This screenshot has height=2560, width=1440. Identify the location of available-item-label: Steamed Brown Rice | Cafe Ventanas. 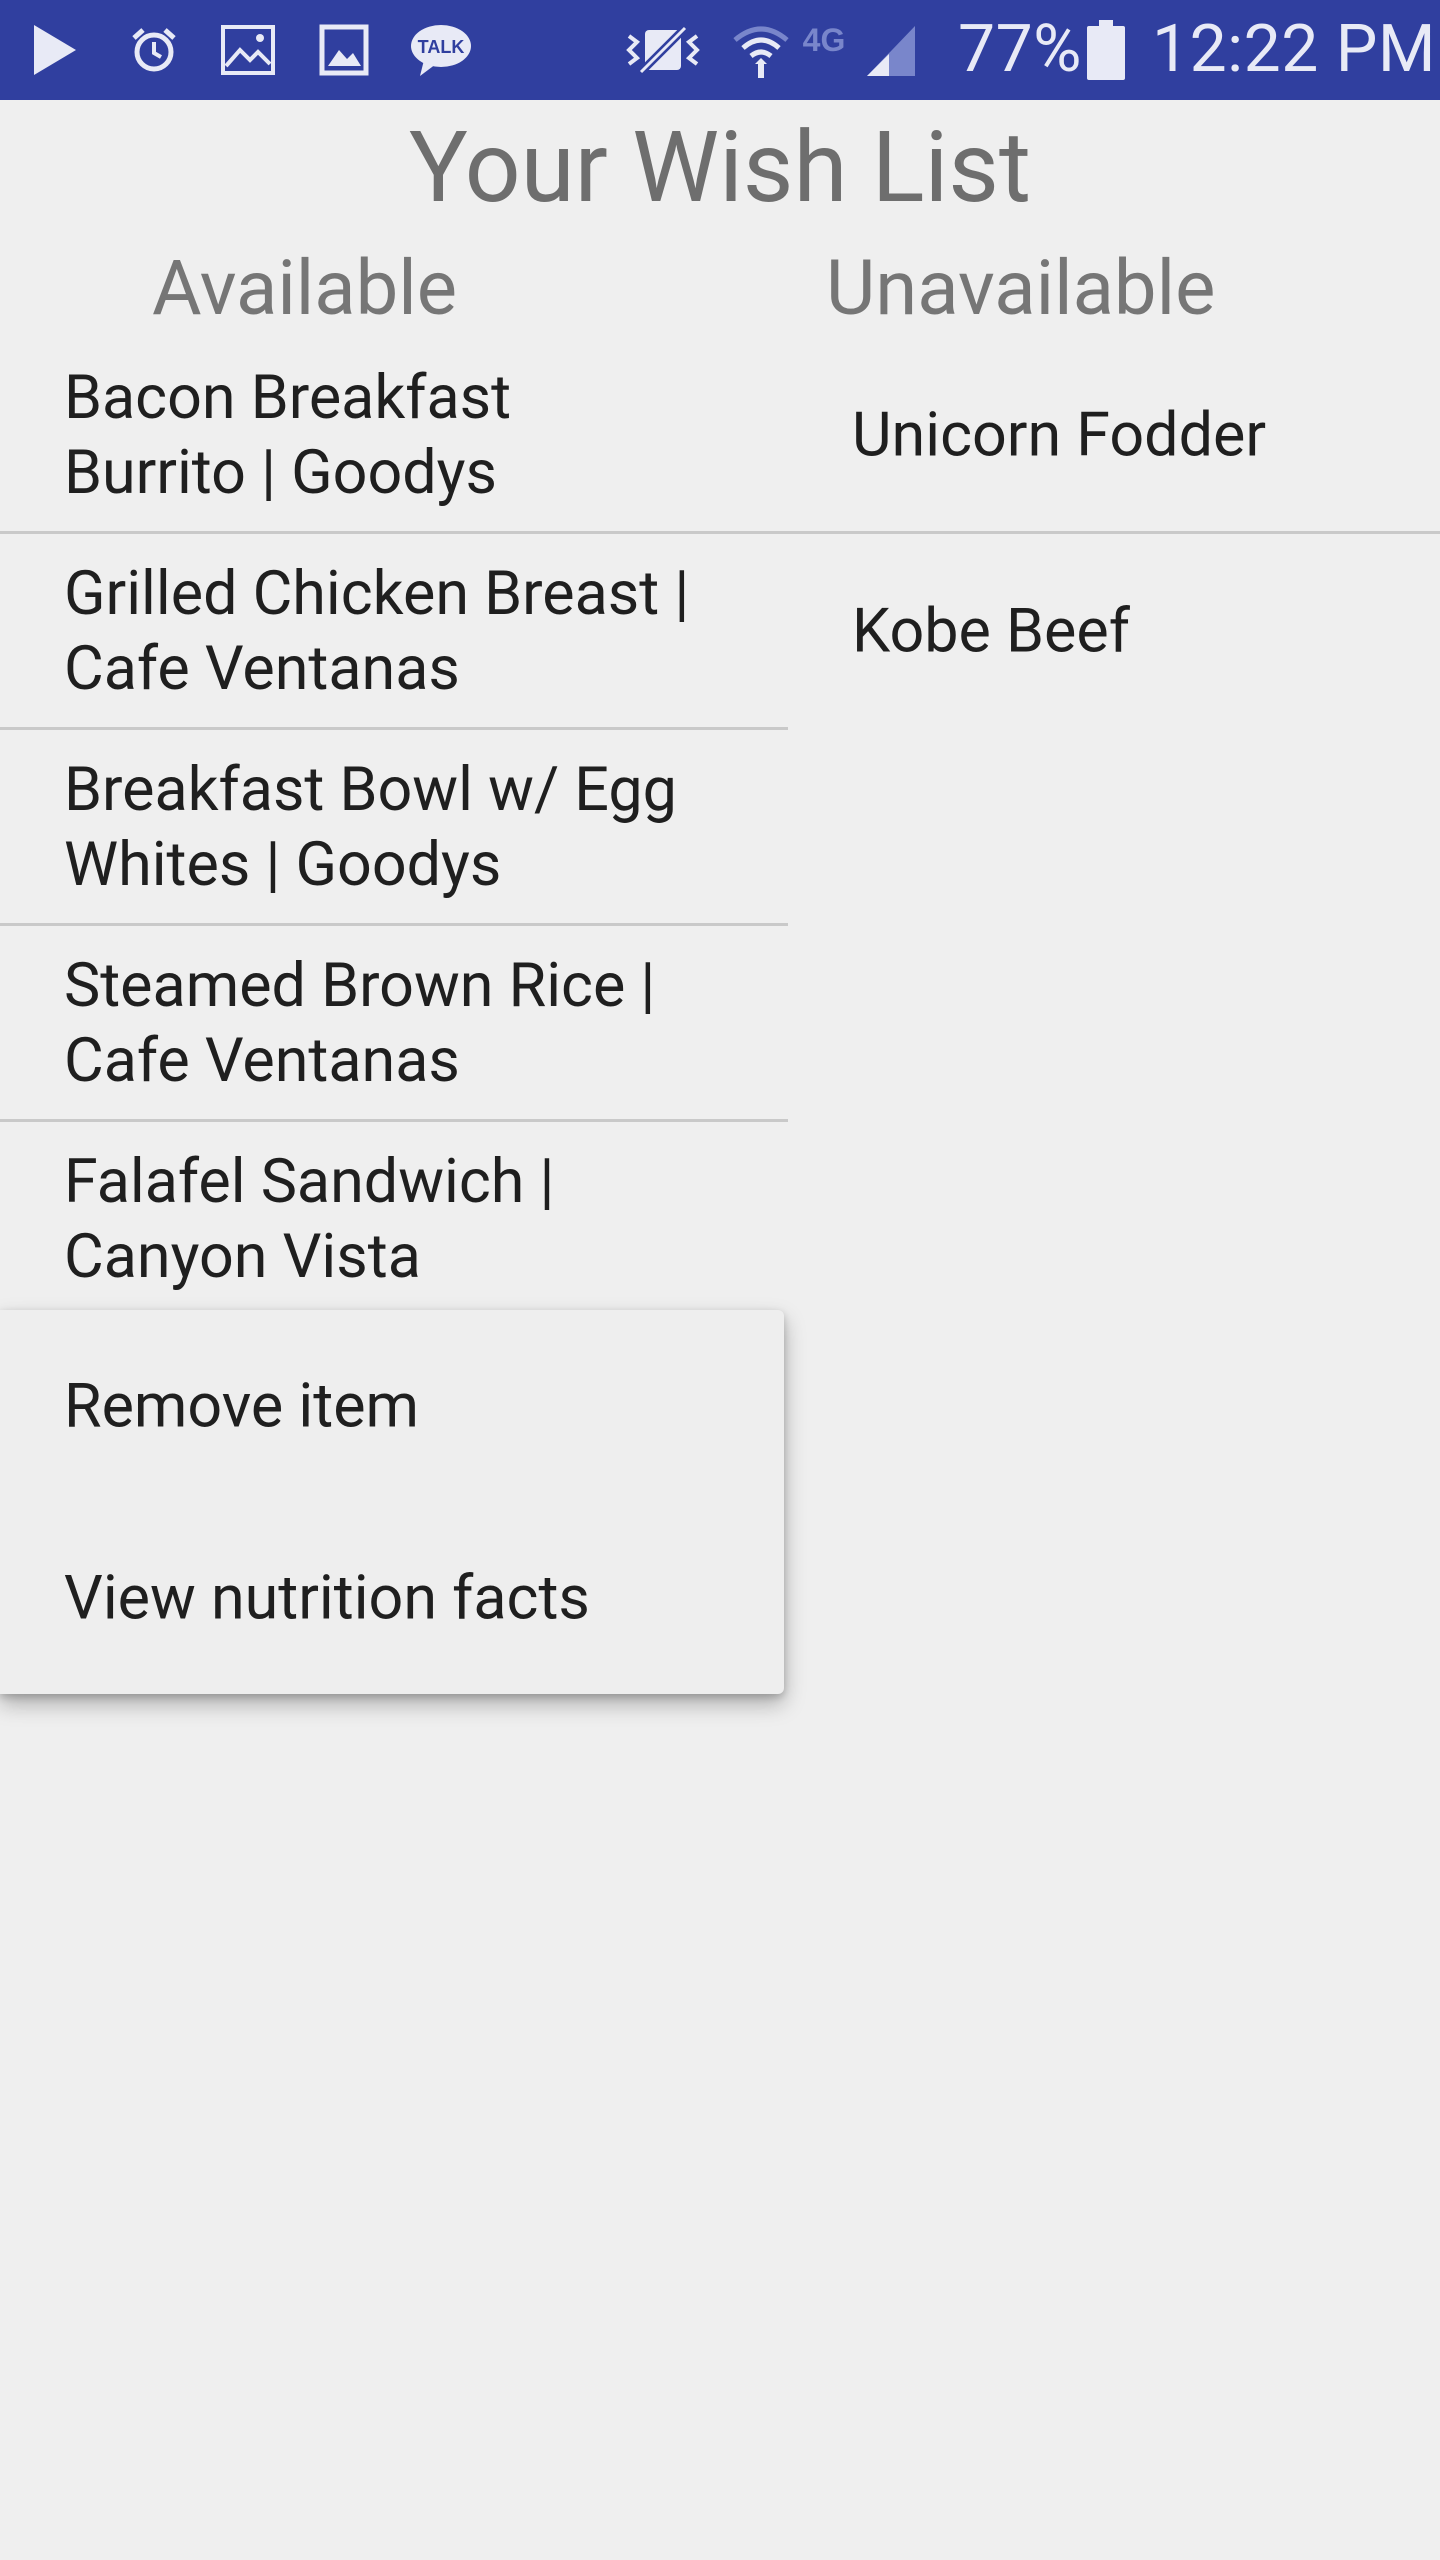
(416, 1023).